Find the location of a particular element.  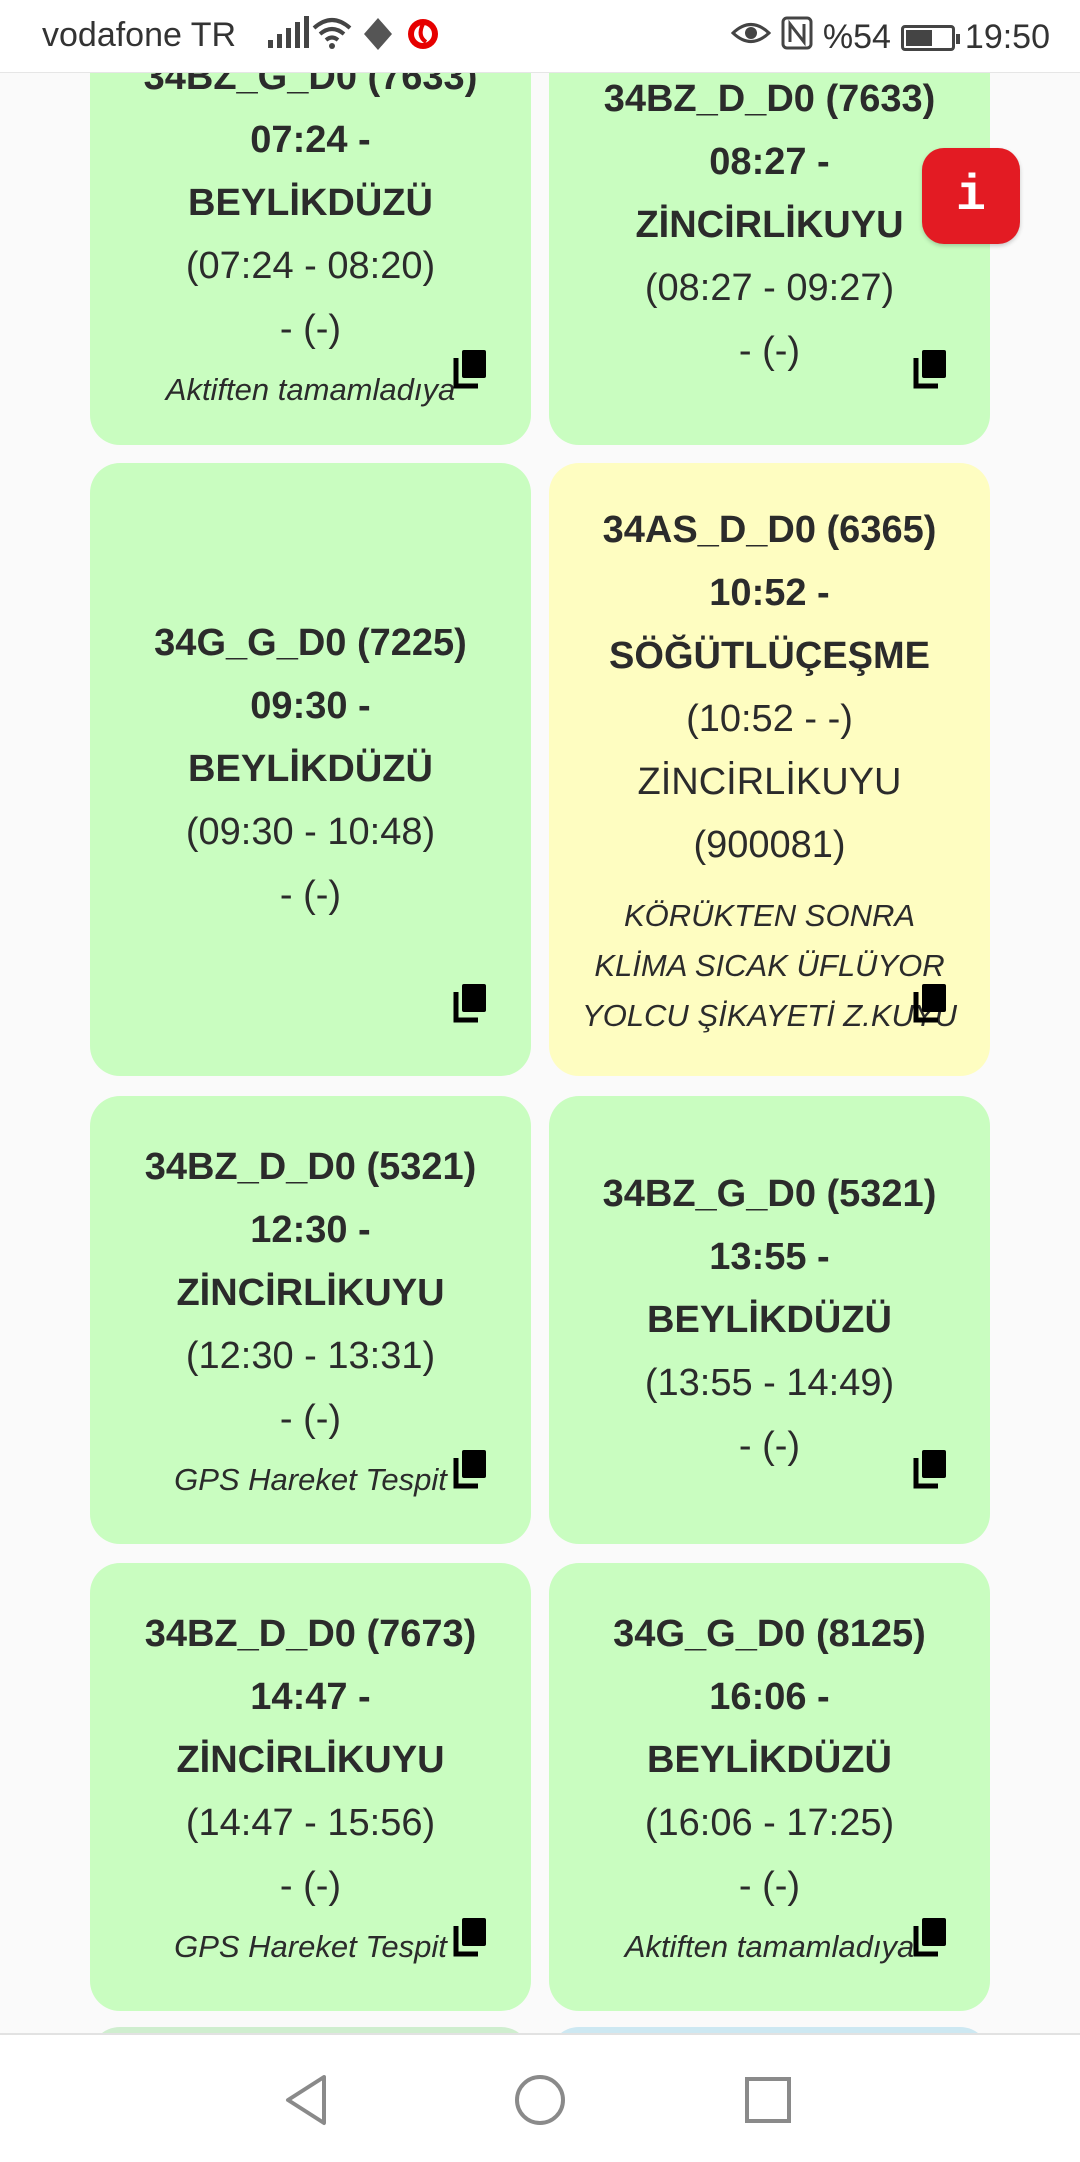

trip-start-time: 12:30 - is located at coordinates (310, 1229).